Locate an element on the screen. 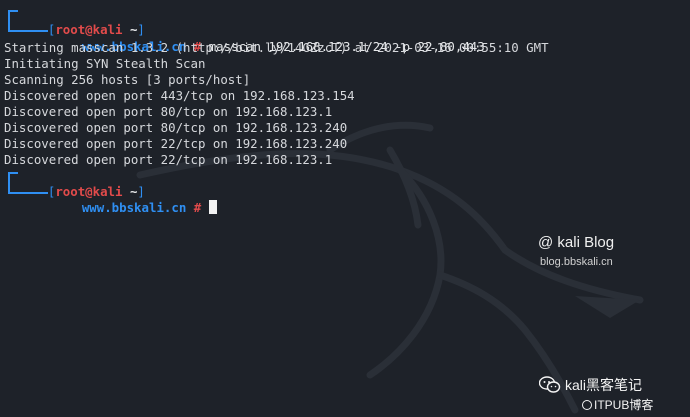 Image resolution: width=690 pixels, height=417 pixels. blog-watermark-title: @ kali Blog is located at coordinates (576, 242).